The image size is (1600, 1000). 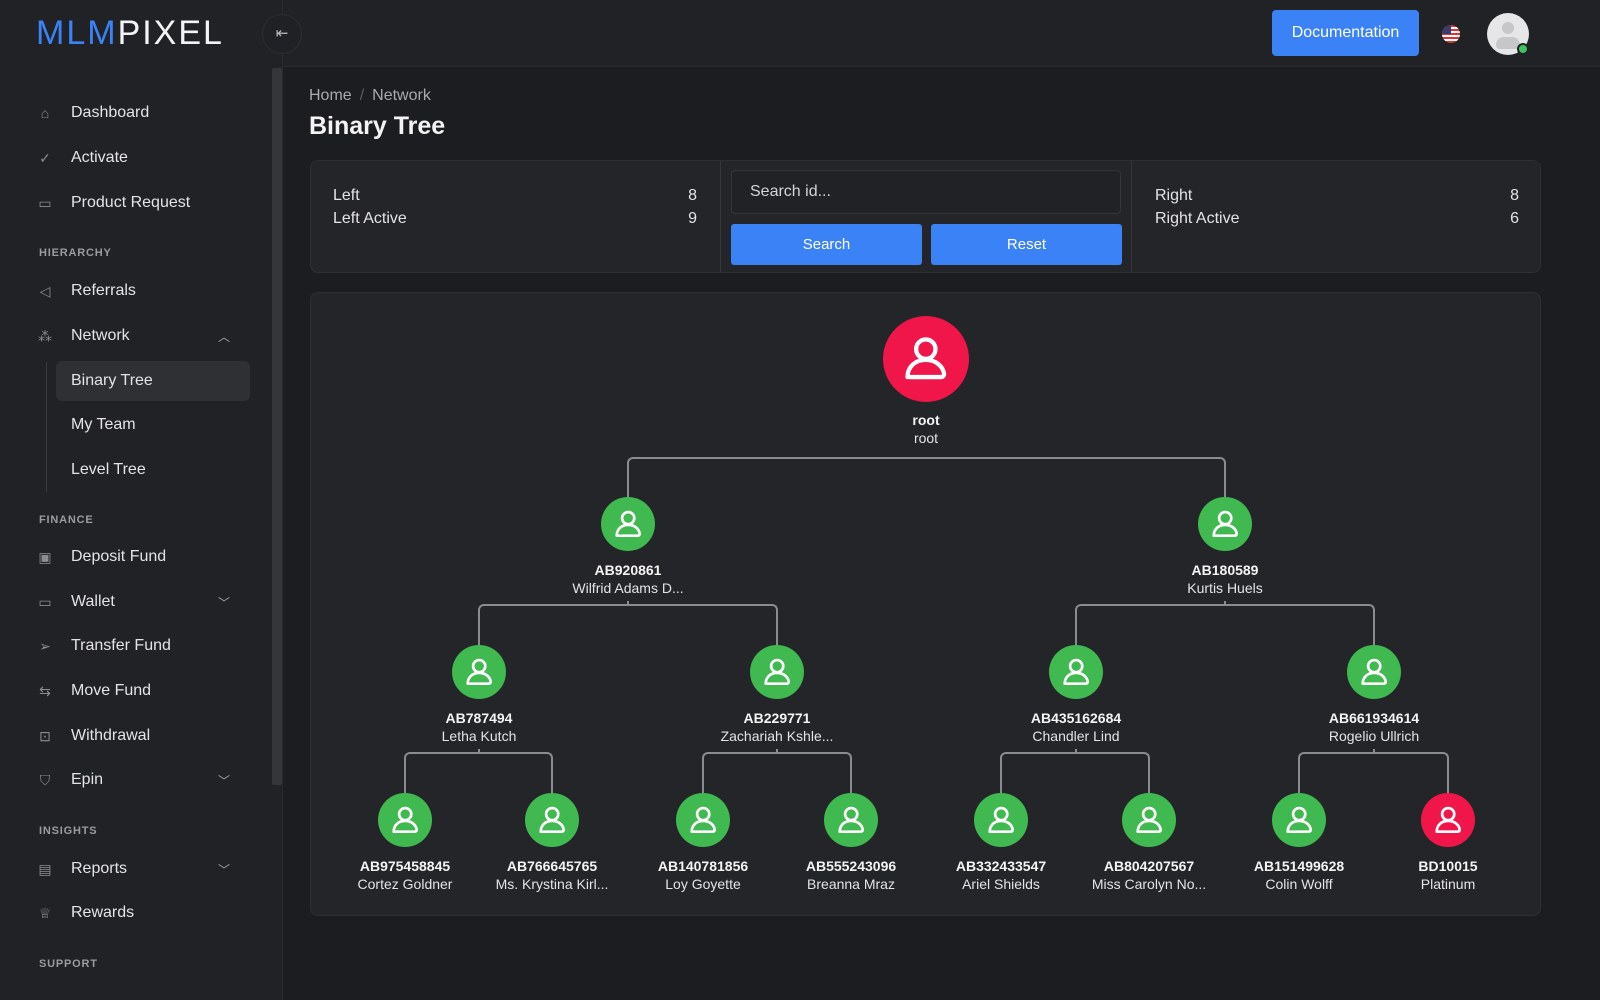 What do you see at coordinates (1337, 239) in the screenshot?
I see `right-stats: Right 8 Right Active 6` at bounding box center [1337, 239].